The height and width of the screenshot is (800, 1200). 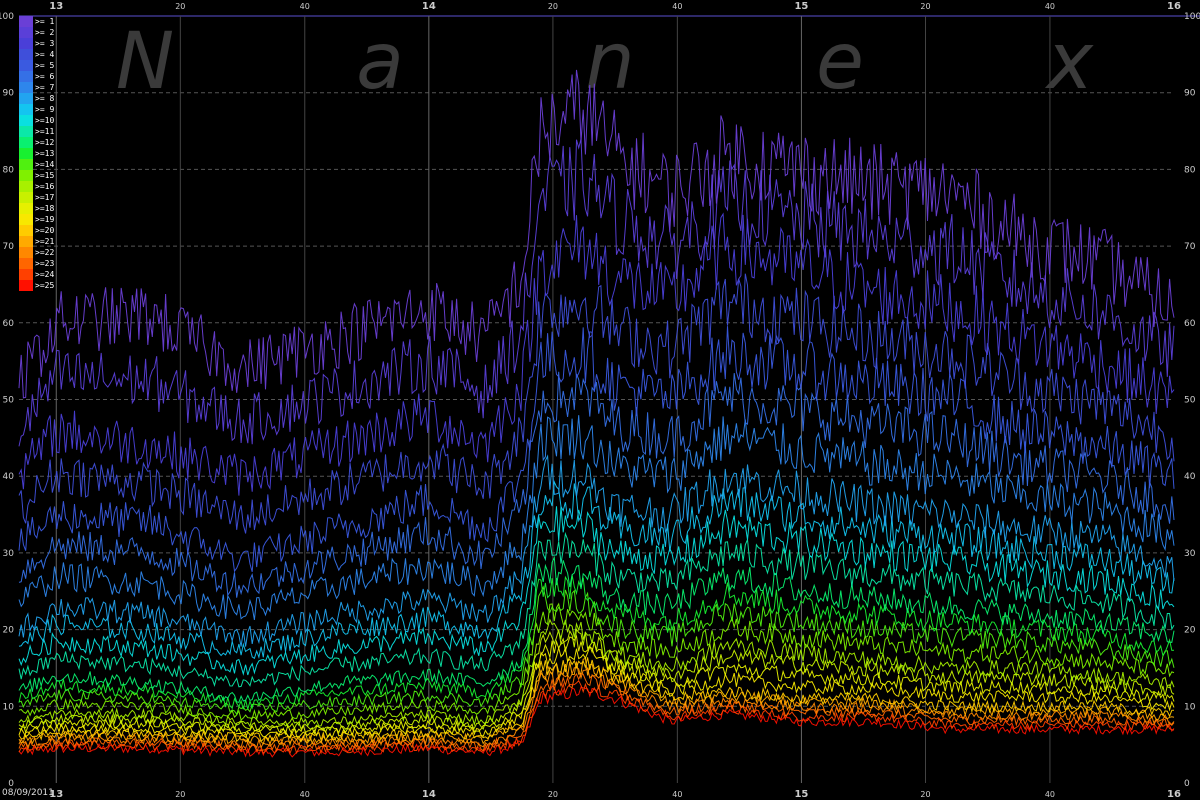 What do you see at coordinates (45, 142) in the screenshot?
I see `legend-label: >=12` at bounding box center [45, 142].